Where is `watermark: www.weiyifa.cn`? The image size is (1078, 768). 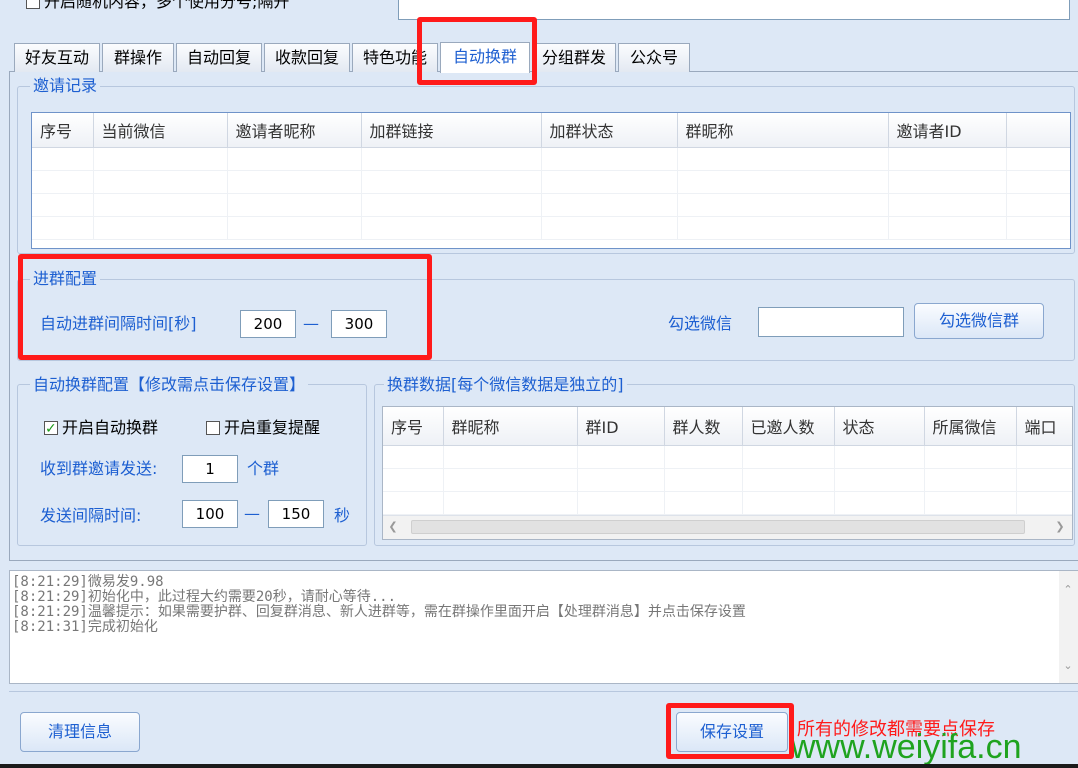
watermark: www.weiyifa.cn is located at coordinates (906, 747).